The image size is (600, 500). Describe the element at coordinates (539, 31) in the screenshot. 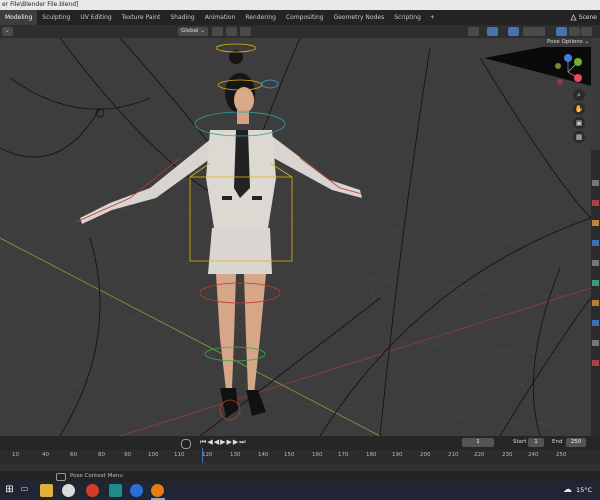

I see `shading-wireframe-icon` at that location.